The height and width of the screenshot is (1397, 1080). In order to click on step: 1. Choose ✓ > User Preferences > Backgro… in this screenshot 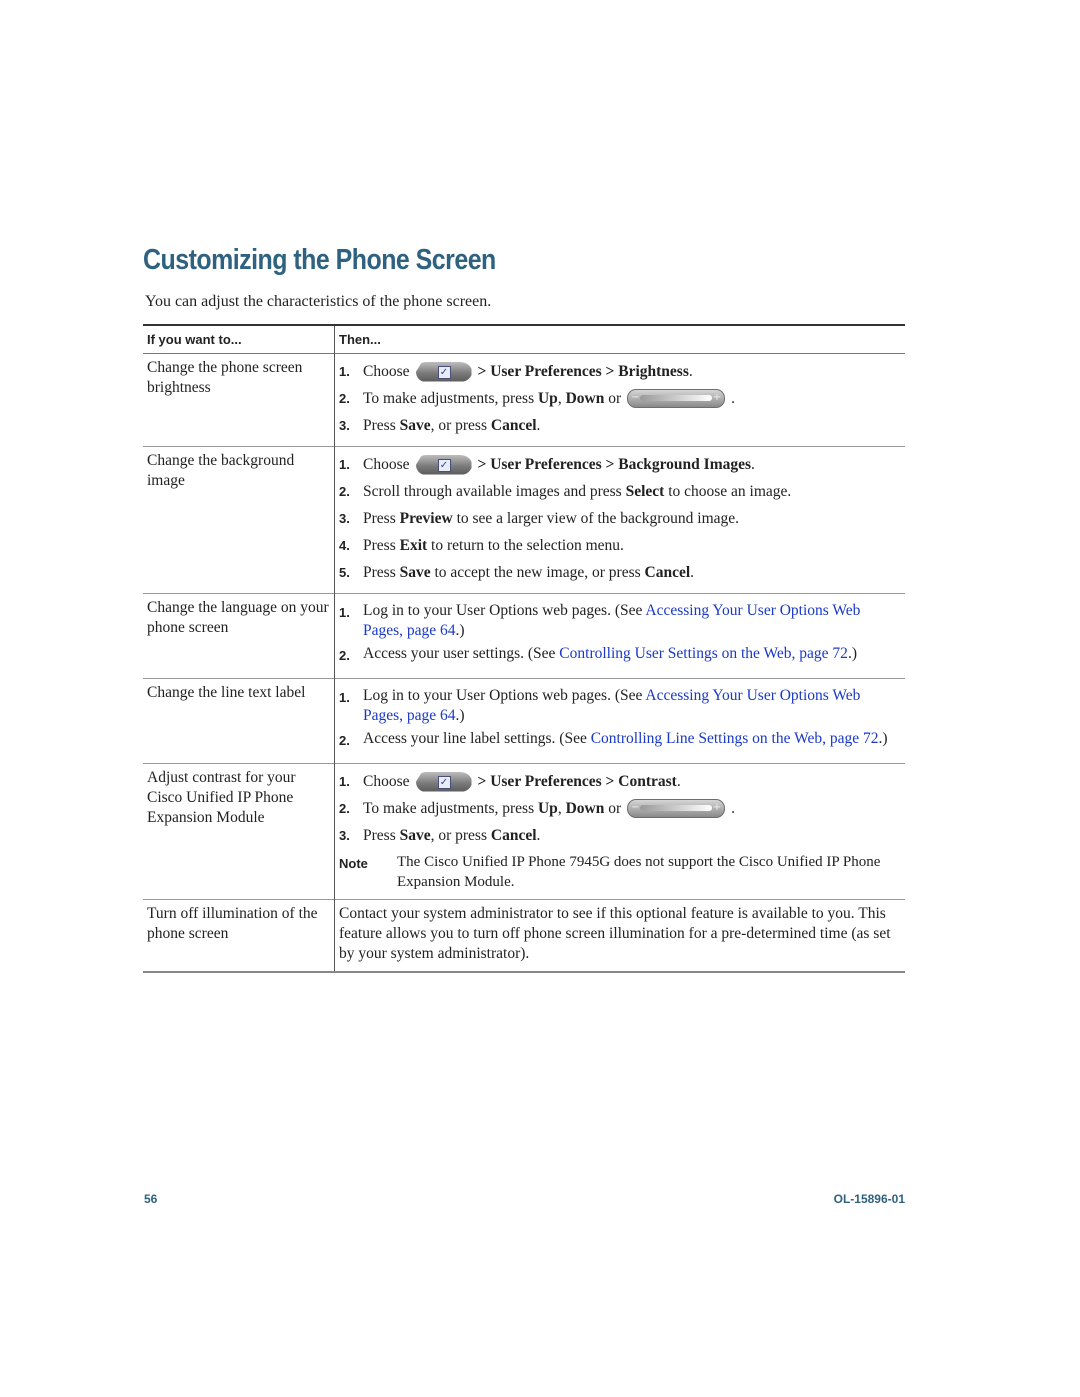, I will do `click(547, 464)`.